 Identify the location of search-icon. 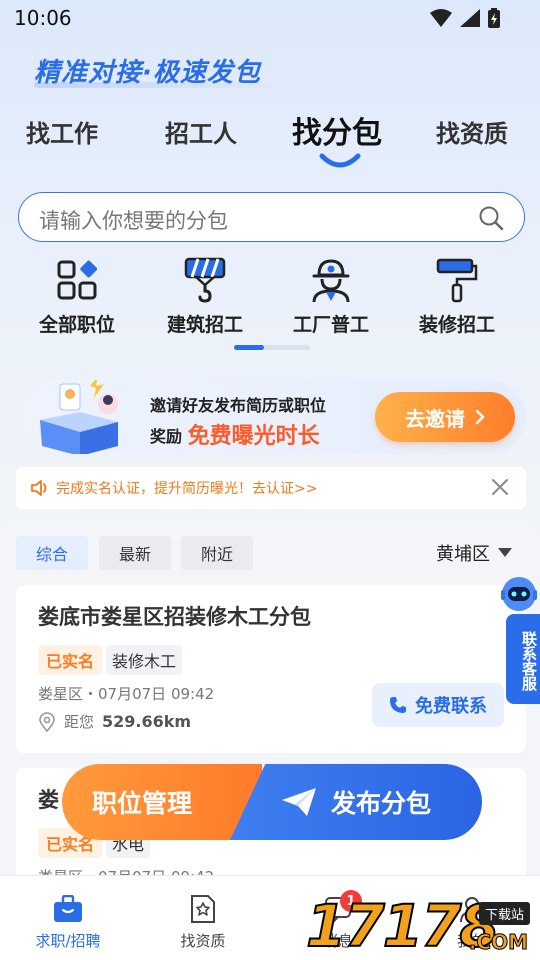
(491, 218).